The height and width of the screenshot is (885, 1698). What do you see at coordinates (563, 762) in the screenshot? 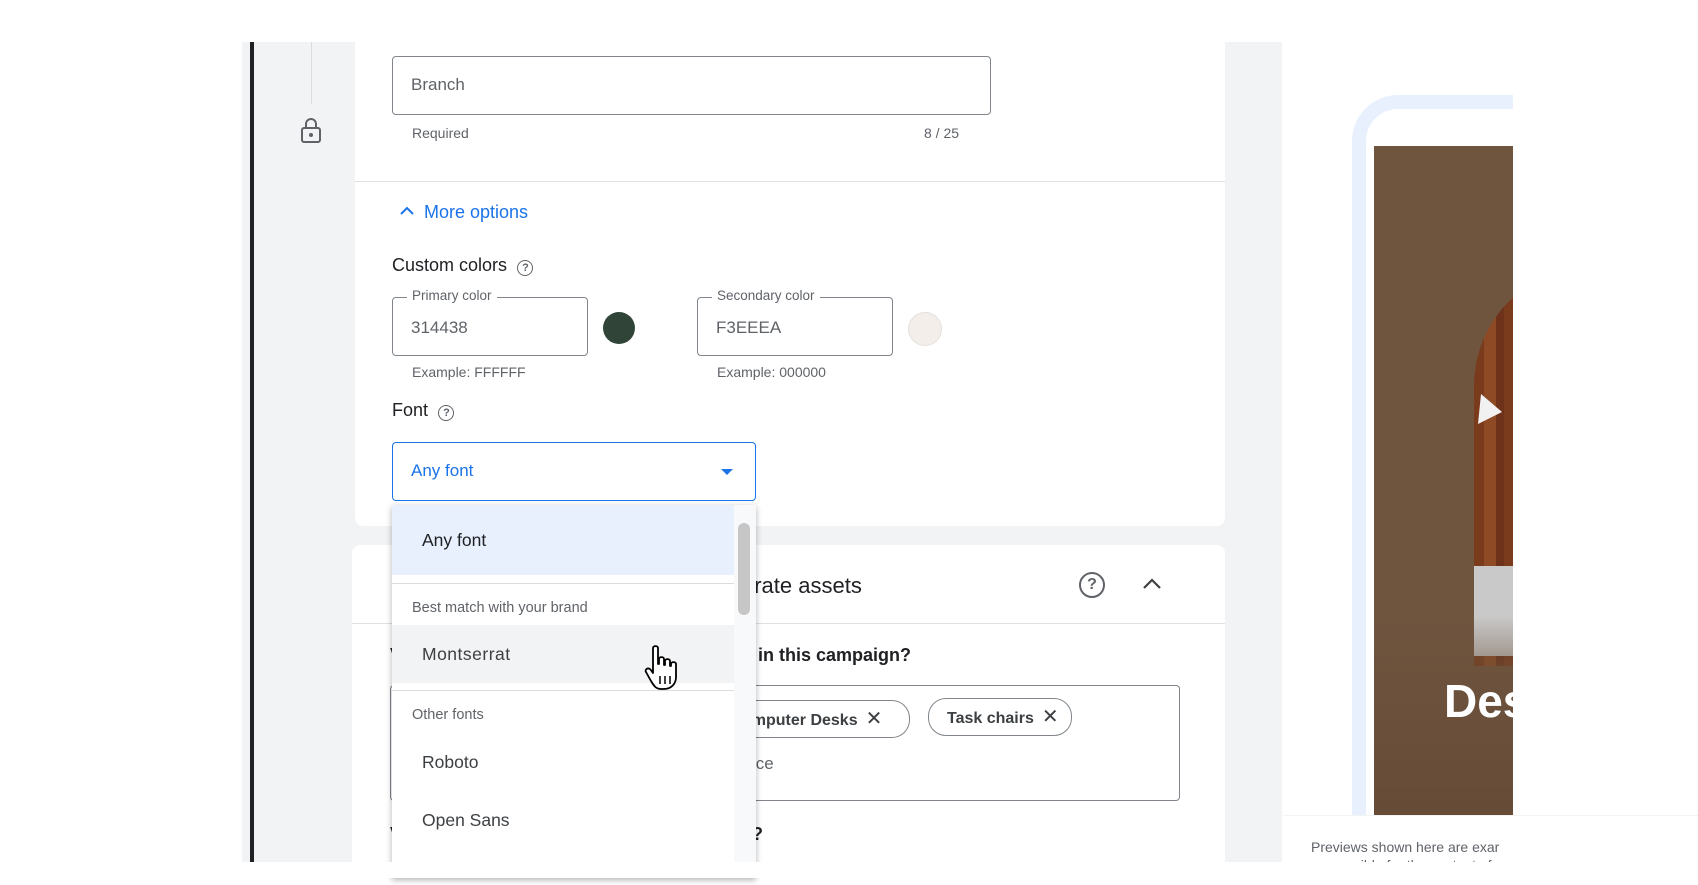
I see `font-option-roboto: Roboto` at bounding box center [563, 762].